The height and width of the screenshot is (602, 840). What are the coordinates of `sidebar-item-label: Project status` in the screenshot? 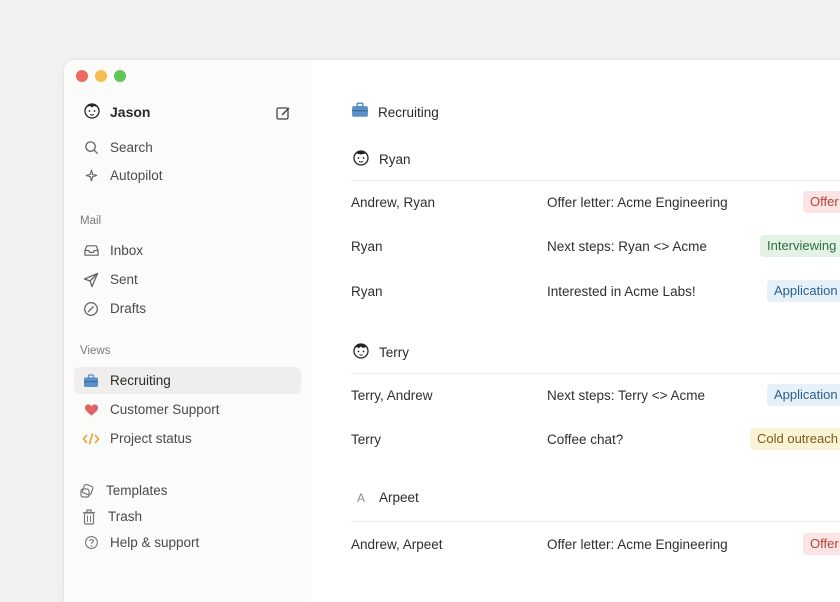 It's located at (151, 438).